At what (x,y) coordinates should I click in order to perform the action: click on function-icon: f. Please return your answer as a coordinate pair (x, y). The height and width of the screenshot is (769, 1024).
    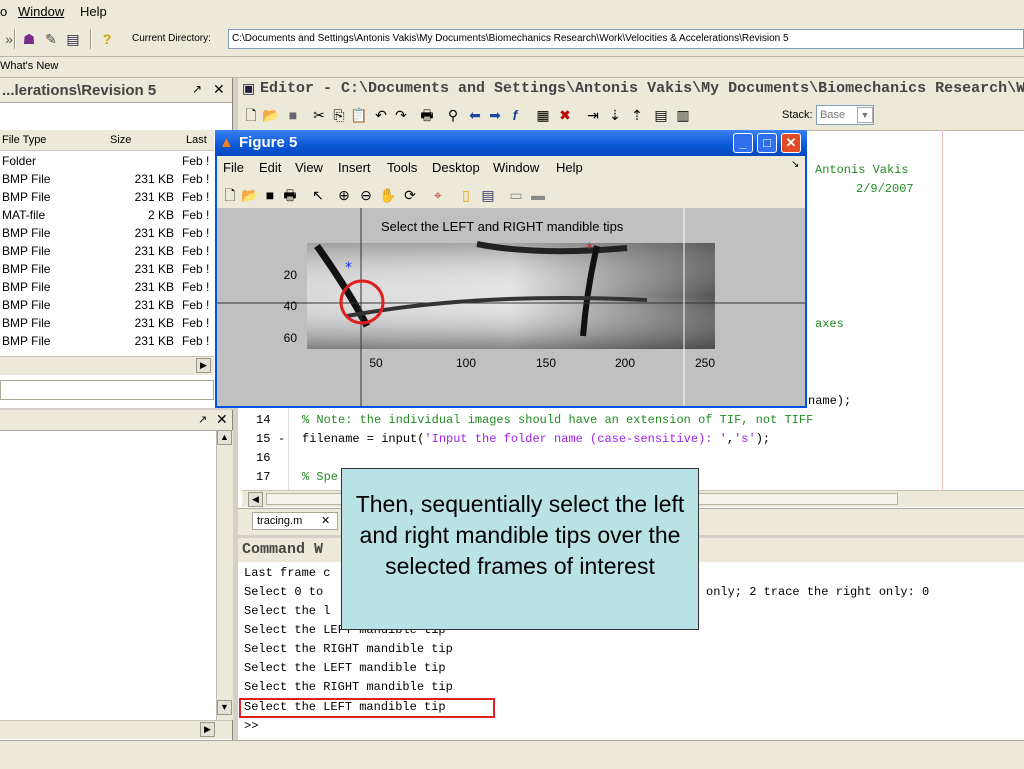
    Looking at the image, I should click on (515, 115).